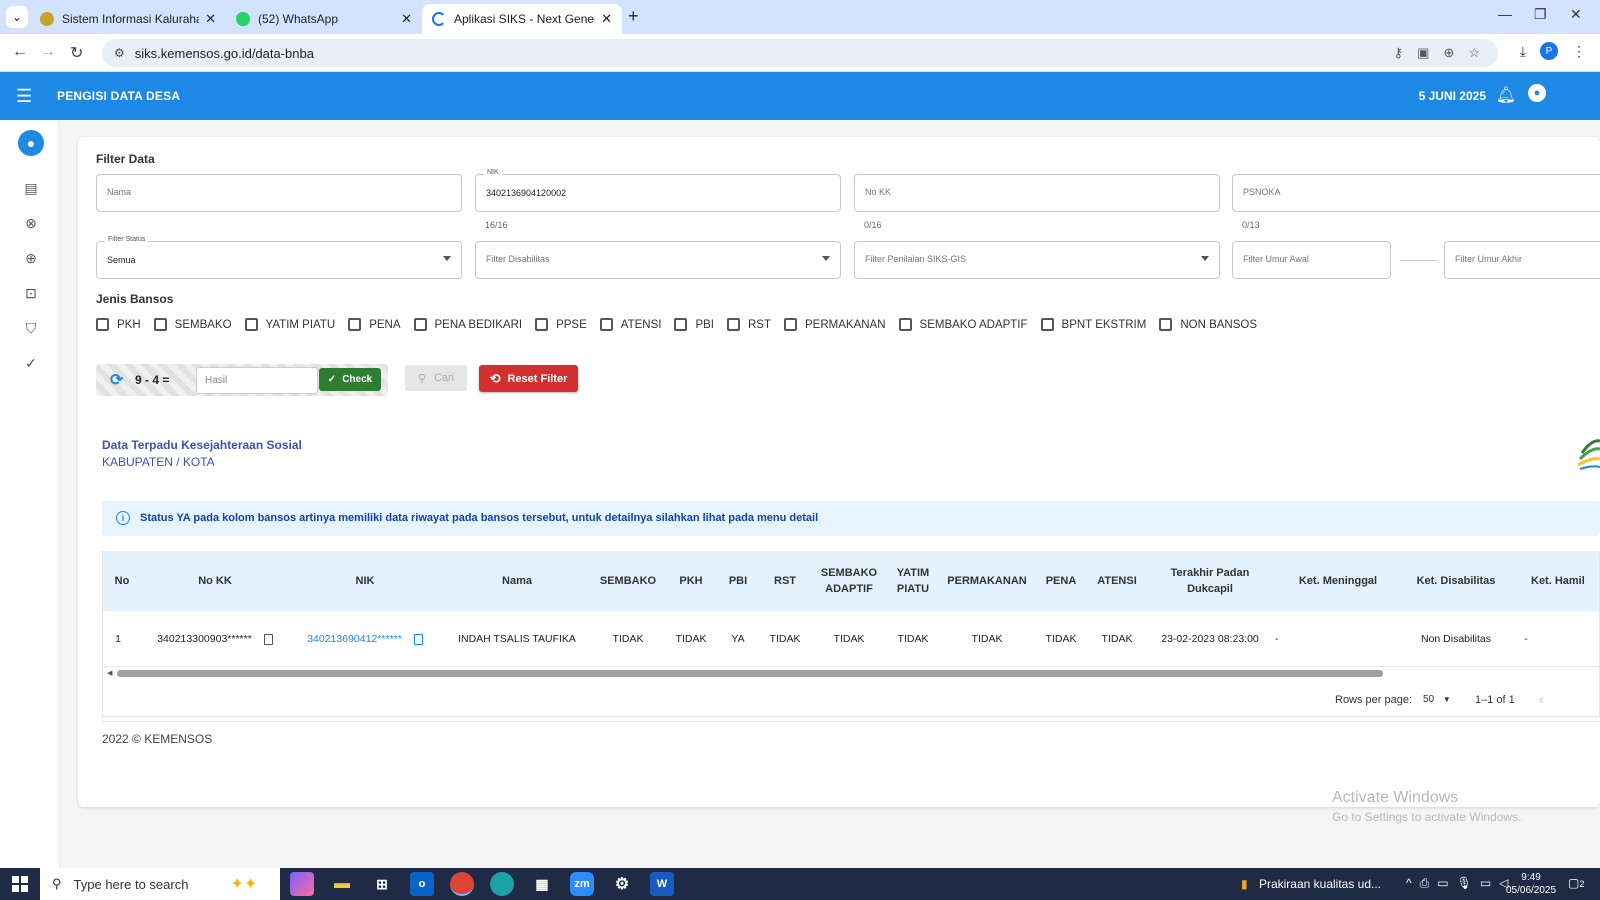 The height and width of the screenshot is (900, 1600). Describe the element at coordinates (987, 581) in the screenshot. I see `th-permakanan: PERMAKANAN` at that location.